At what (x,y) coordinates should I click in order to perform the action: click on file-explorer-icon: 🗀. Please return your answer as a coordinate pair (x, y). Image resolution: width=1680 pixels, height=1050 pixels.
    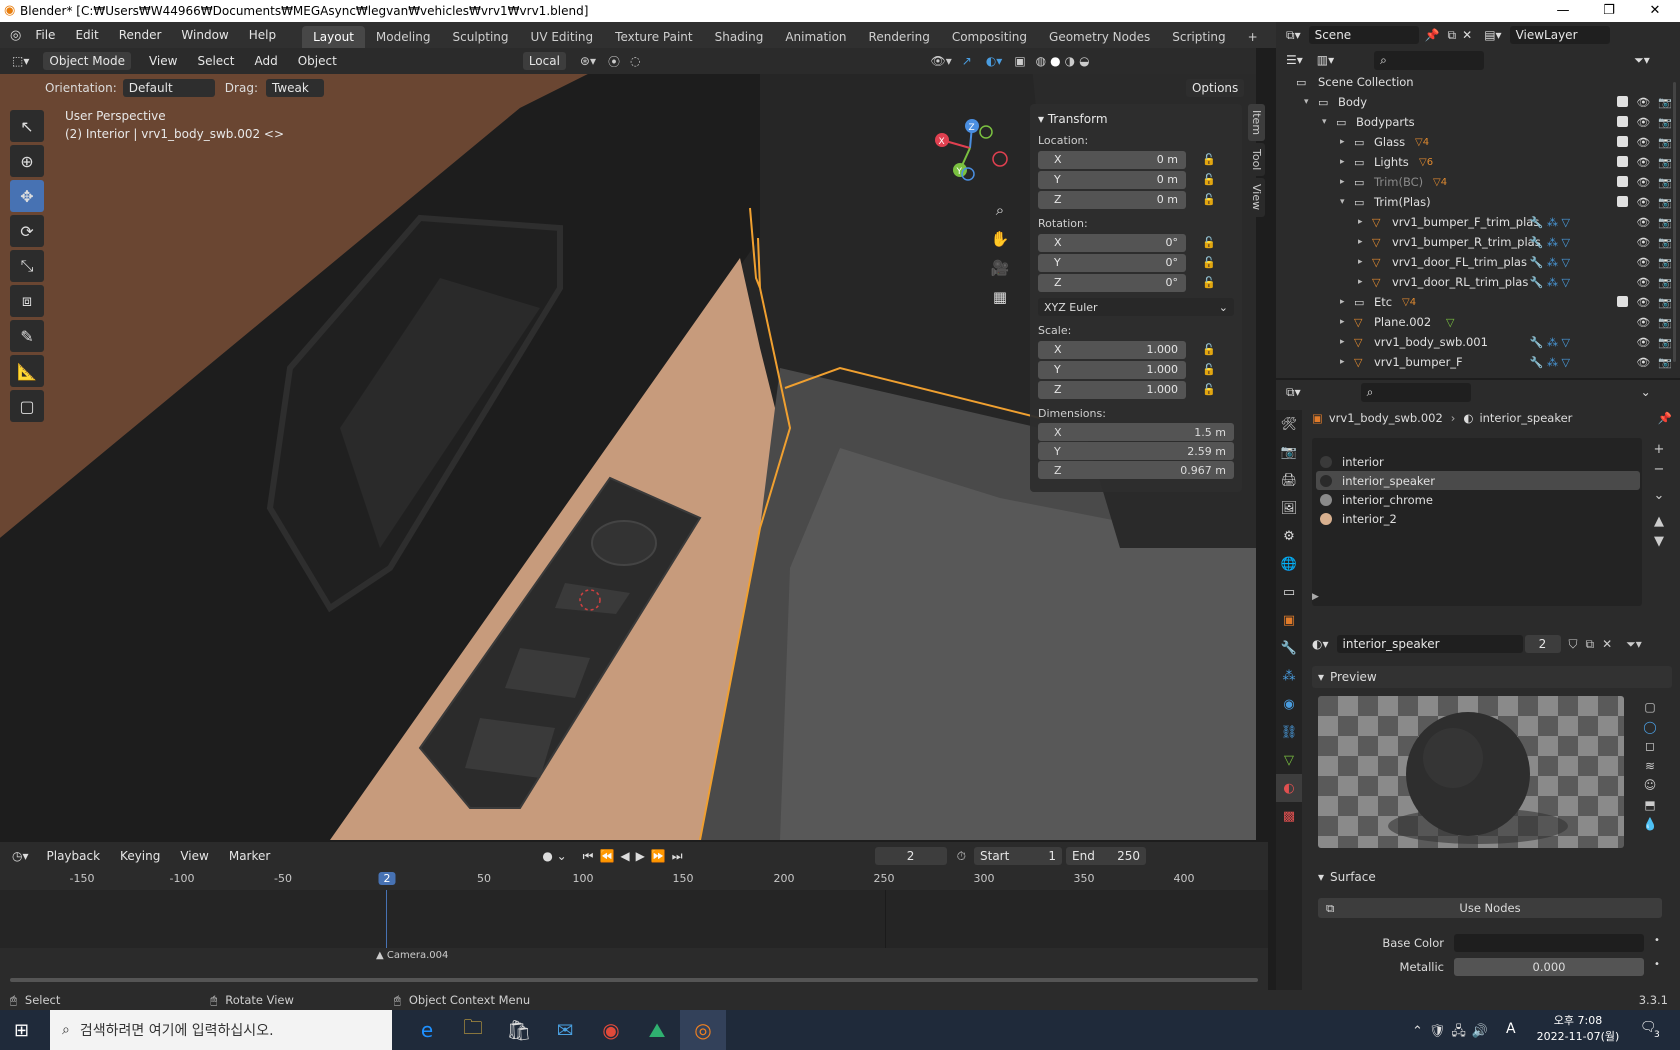
    Looking at the image, I should click on (473, 1030).